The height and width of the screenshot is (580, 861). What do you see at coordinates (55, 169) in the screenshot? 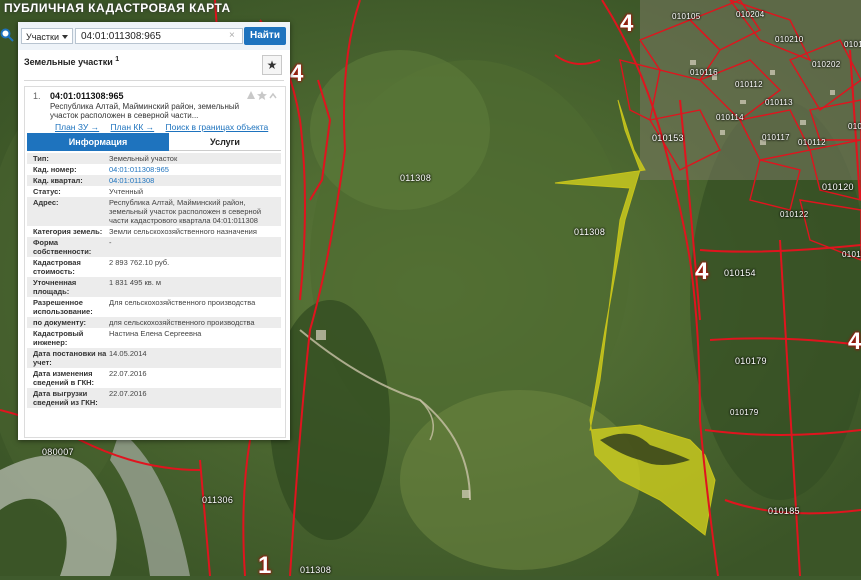
I see `attribute-key: Кад. номер:` at bounding box center [55, 169].